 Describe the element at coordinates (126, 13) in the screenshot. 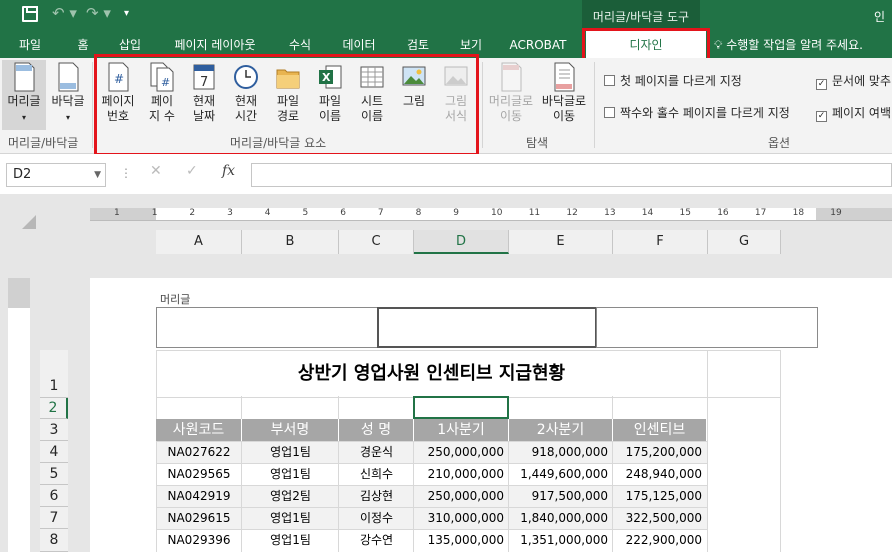

I see `customize-qat-icon: ▾` at that location.